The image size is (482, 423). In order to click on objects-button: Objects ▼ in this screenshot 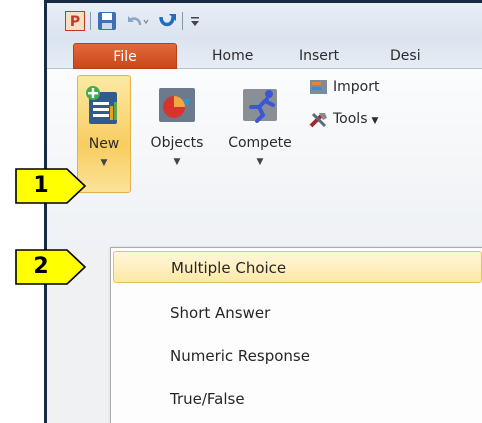, I will do `click(177, 134)`.